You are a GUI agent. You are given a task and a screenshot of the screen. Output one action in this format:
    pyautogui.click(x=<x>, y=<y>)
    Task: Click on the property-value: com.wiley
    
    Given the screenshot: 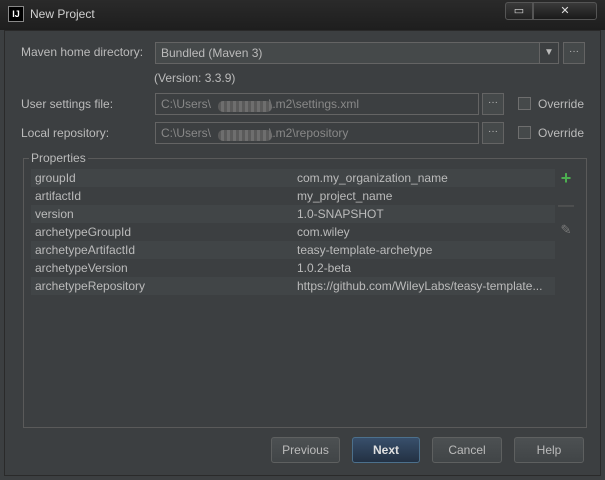 What is the action you would take?
    pyautogui.click(x=425, y=232)
    